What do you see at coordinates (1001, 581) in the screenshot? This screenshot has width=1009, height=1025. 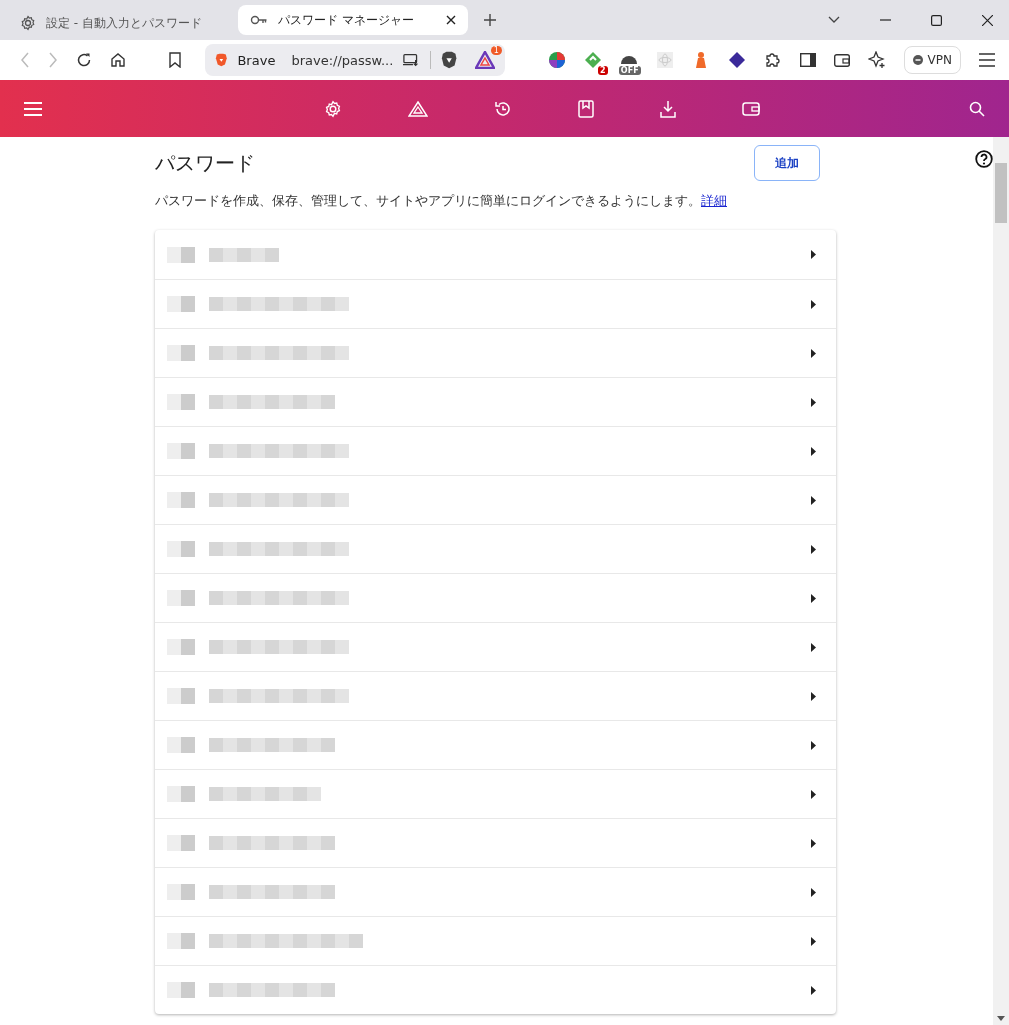 I see `scrollbar` at bounding box center [1001, 581].